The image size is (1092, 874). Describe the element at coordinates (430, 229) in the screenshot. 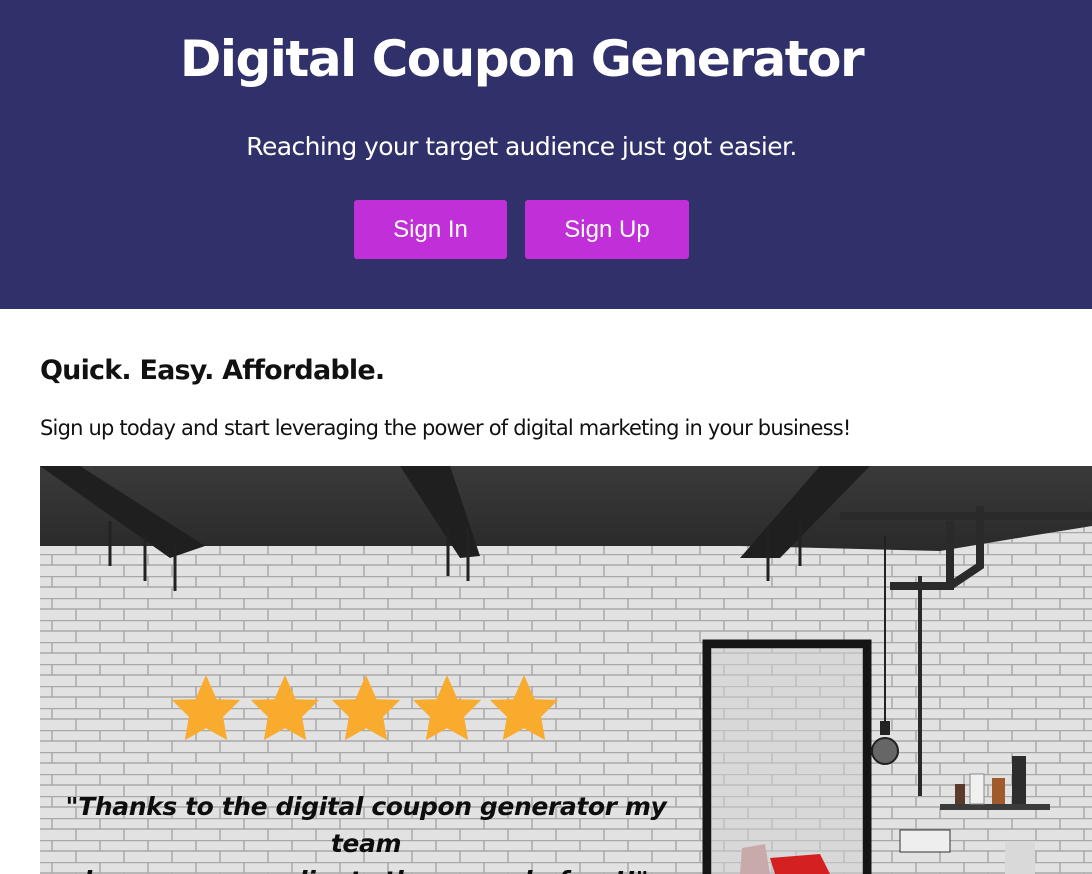

I see `sign-in-button: Sign In` at that location.